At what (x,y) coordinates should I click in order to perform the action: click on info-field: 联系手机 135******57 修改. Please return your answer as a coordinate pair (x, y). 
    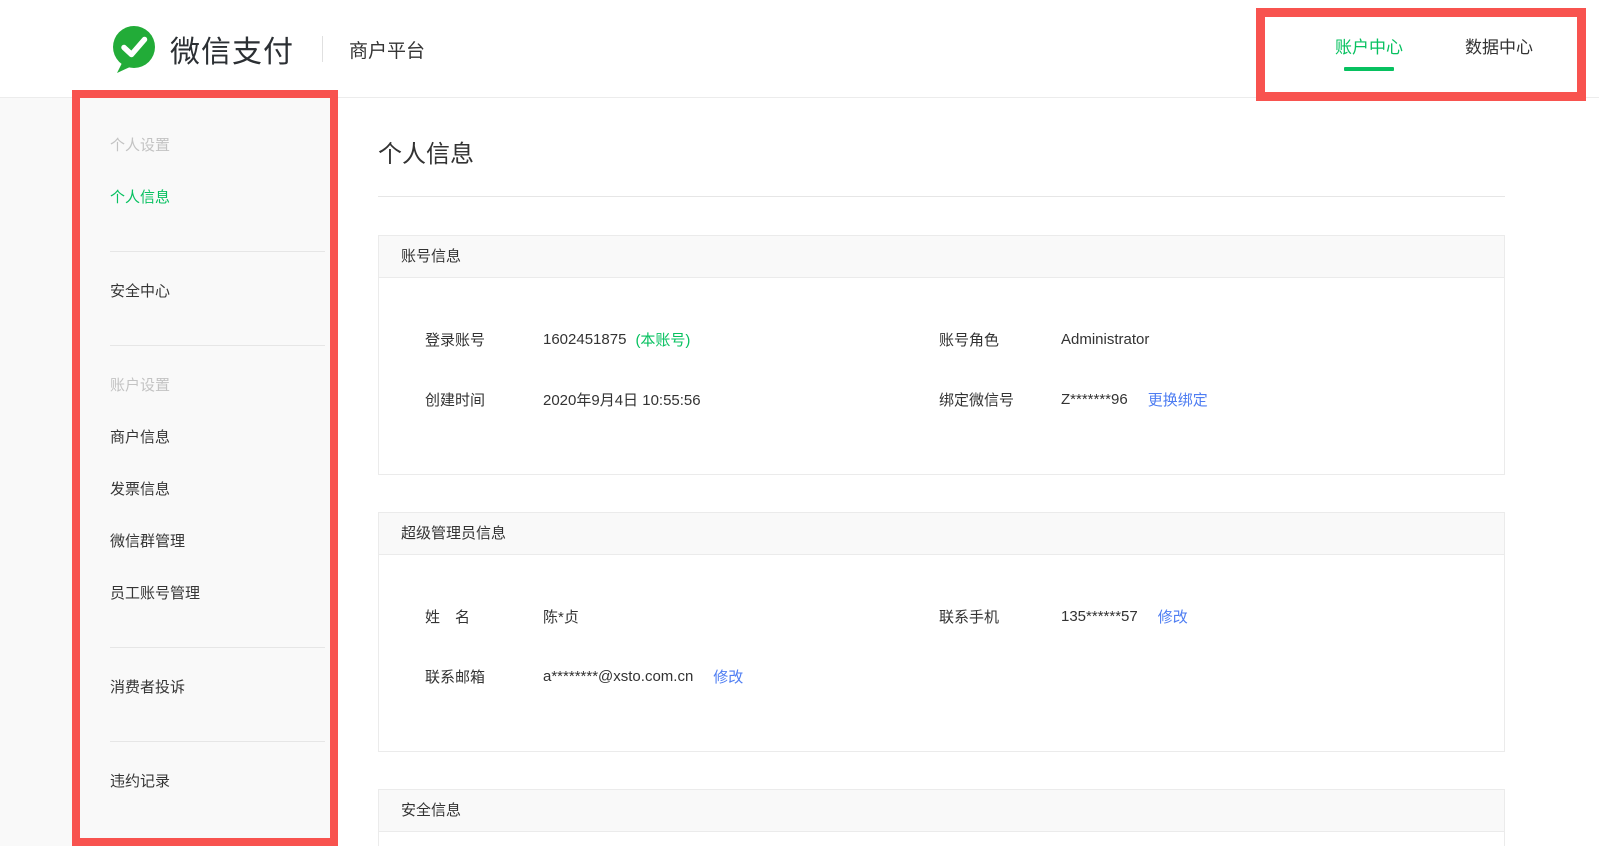
    Looking at the image, I should click on (1063, 616).